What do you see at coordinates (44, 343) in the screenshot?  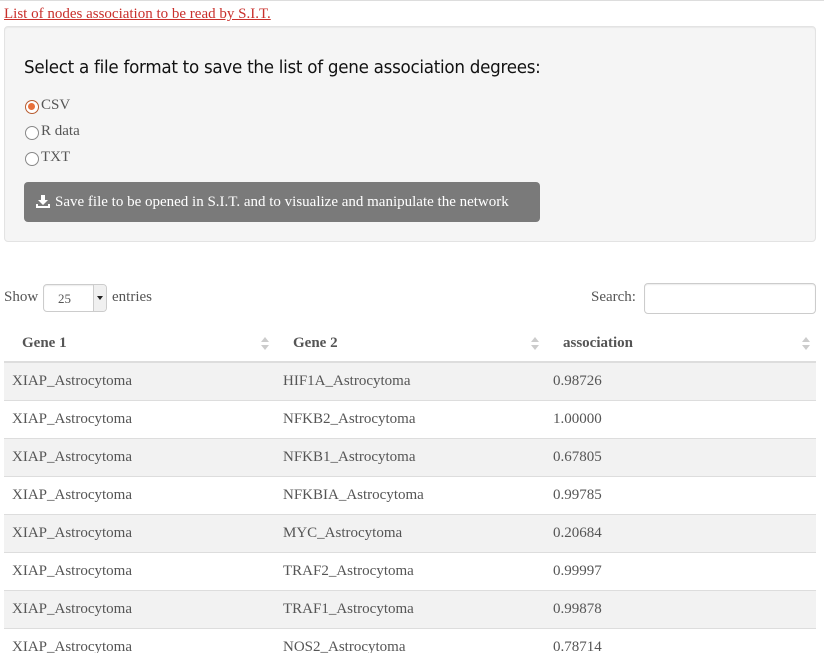 I see `column-header-label: Gene 1` at bounding box center [44, 343].